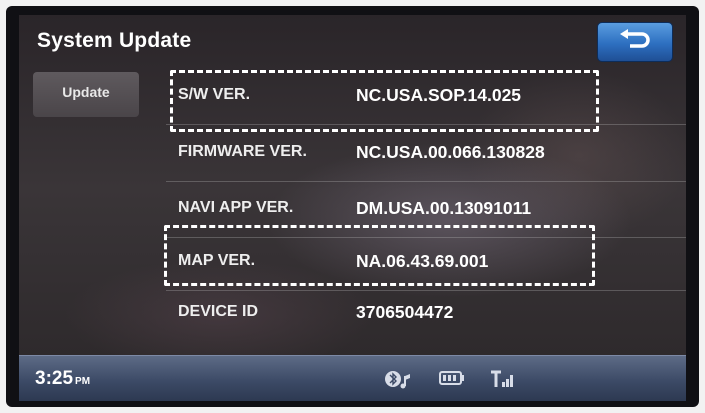 The image size is (705, 413). I want to click on return-arrow-icon, so click(635, 42).